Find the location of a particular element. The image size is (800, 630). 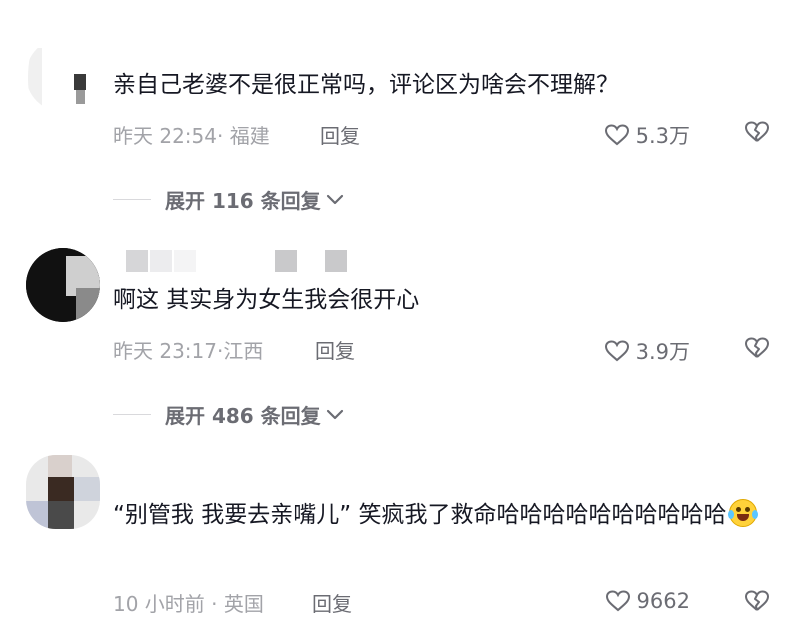

like-button: 3.9万 is located at coordinates (647, 351).